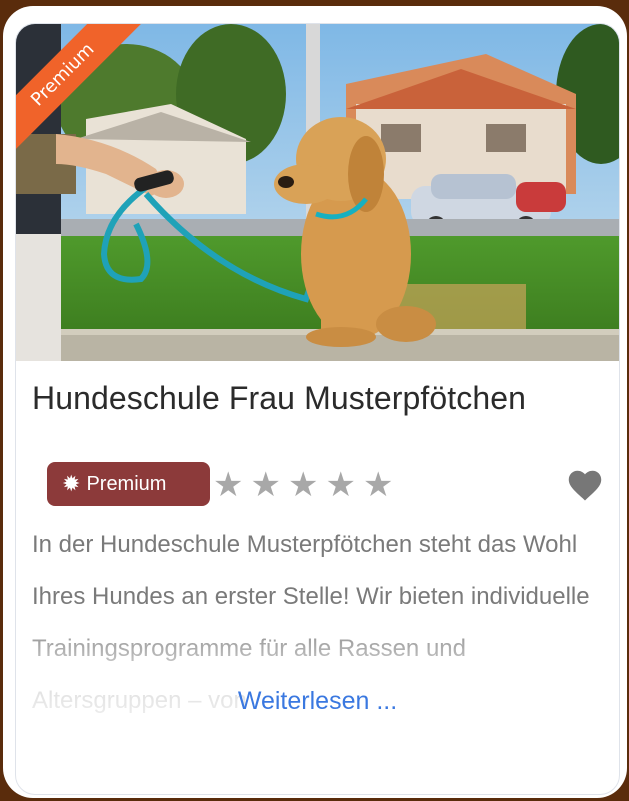 This screenshot has width=629, height=801. I want to click on rating-stars: ★ ★ ★ ★ ★, so click(303, 485).